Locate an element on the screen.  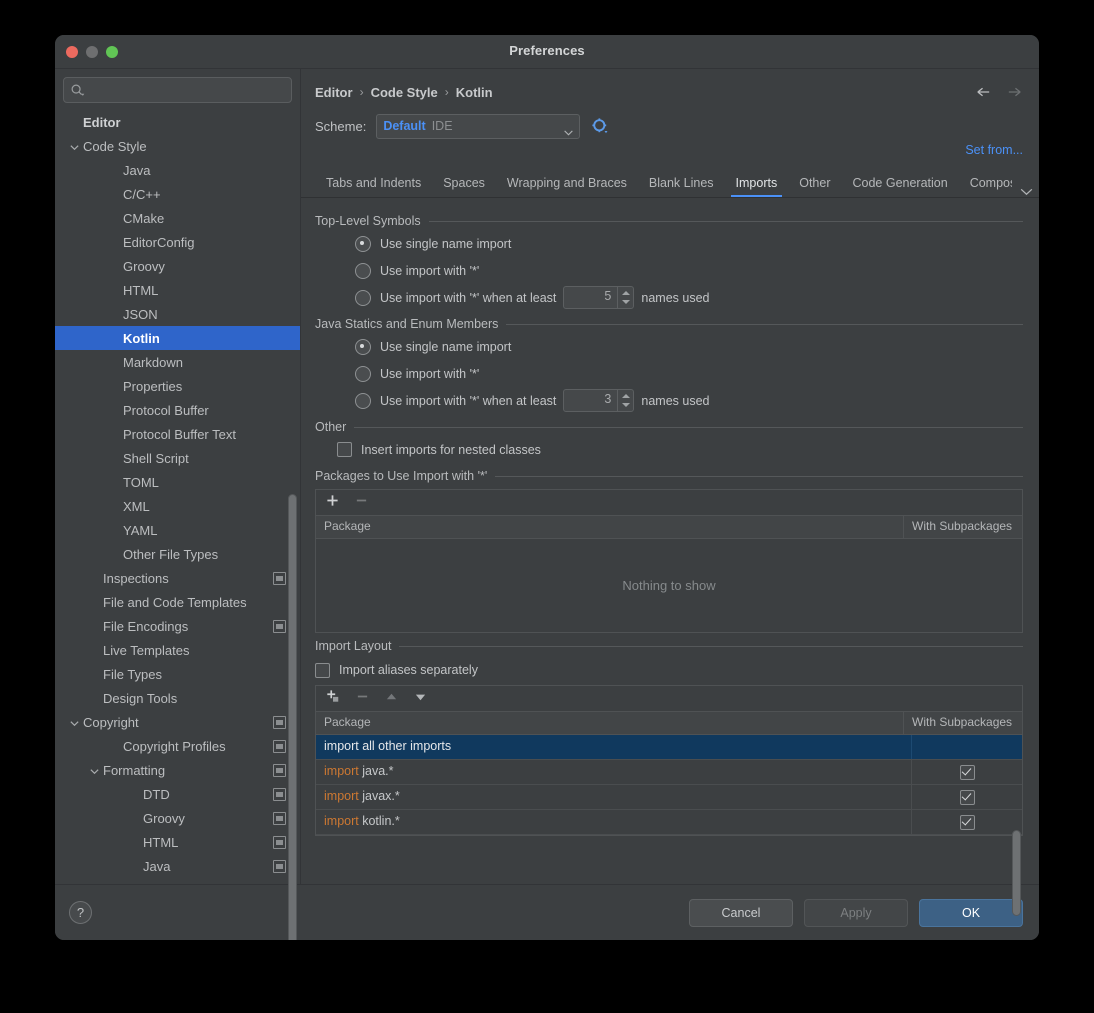
insert-imports-nested-classes-option: Insert imports for nested classes is located at coordinates (669, 449).